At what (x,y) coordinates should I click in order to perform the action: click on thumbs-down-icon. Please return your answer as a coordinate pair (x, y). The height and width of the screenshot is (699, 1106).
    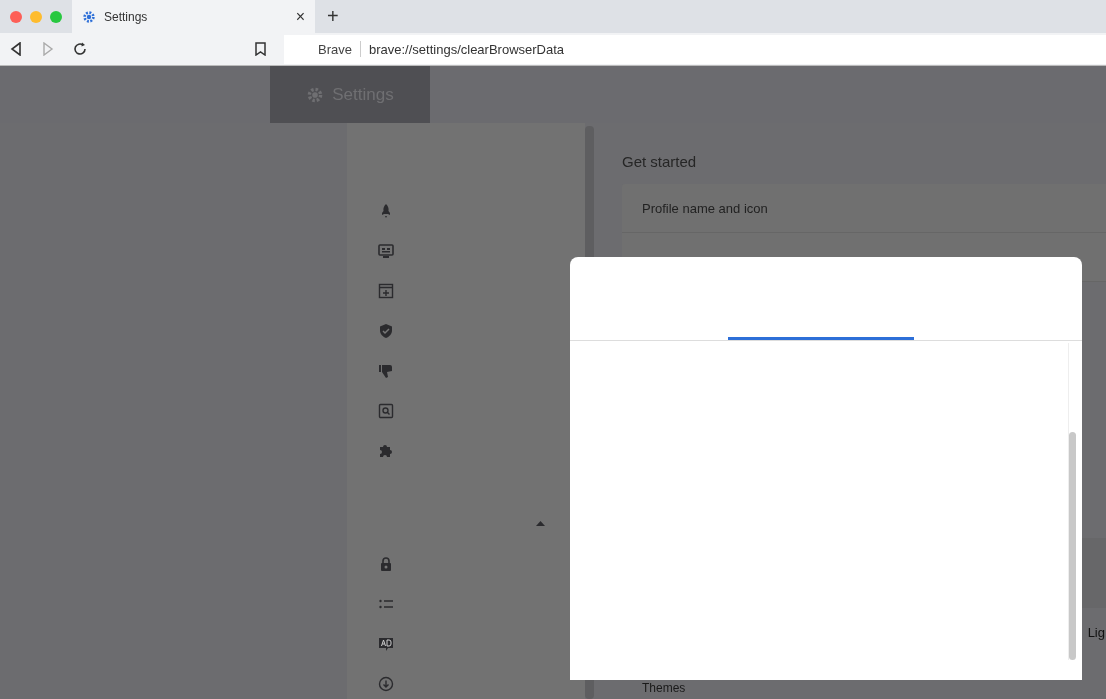
    Looking at the image, I should click on (386, 371).